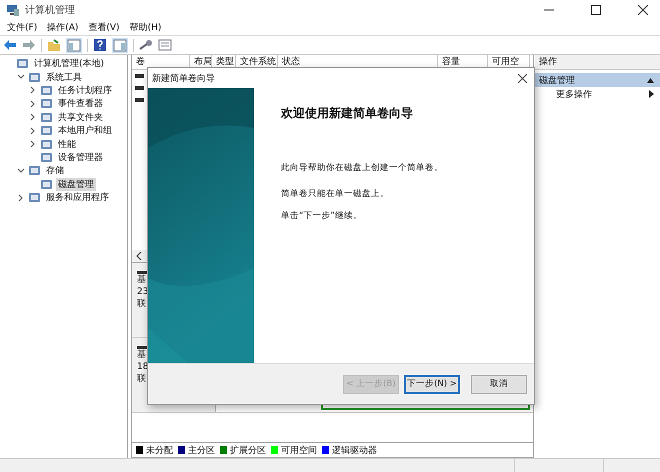  What do you see at coordinates (50, 10) in the screenshot?
I see `window-title: 计算机管理` at bounding box center [50, 10].